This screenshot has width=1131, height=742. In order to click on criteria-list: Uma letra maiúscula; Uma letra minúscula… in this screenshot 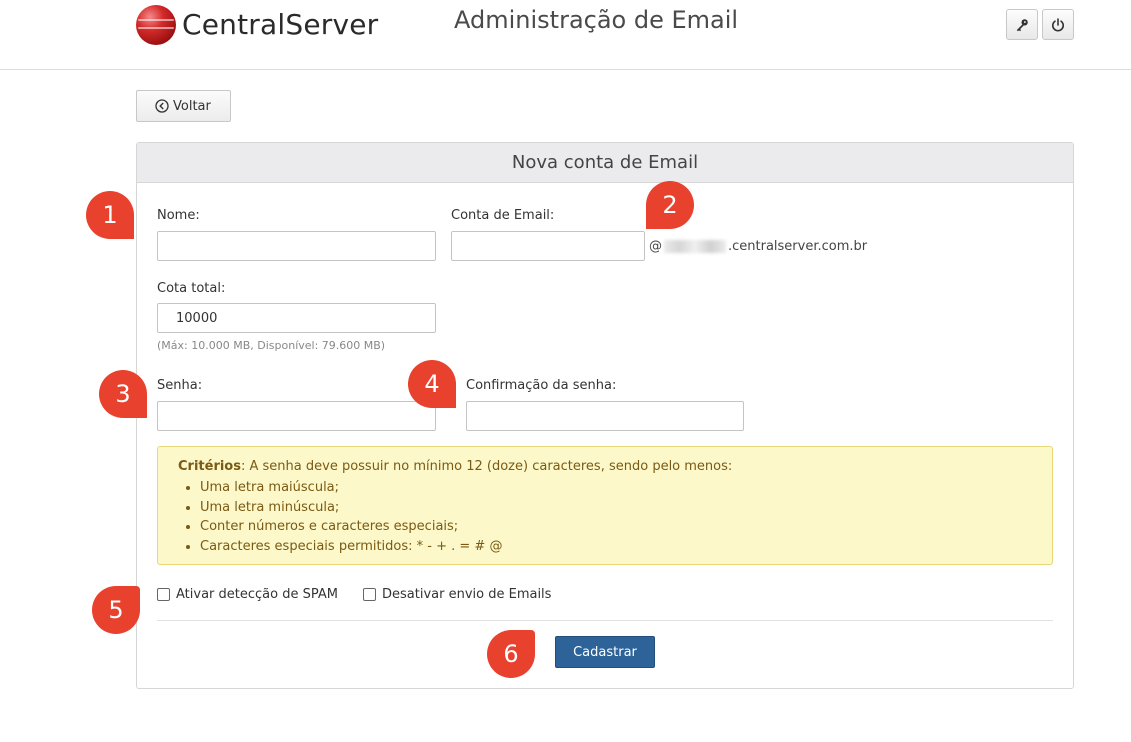, I will do `click(605, 517)`.